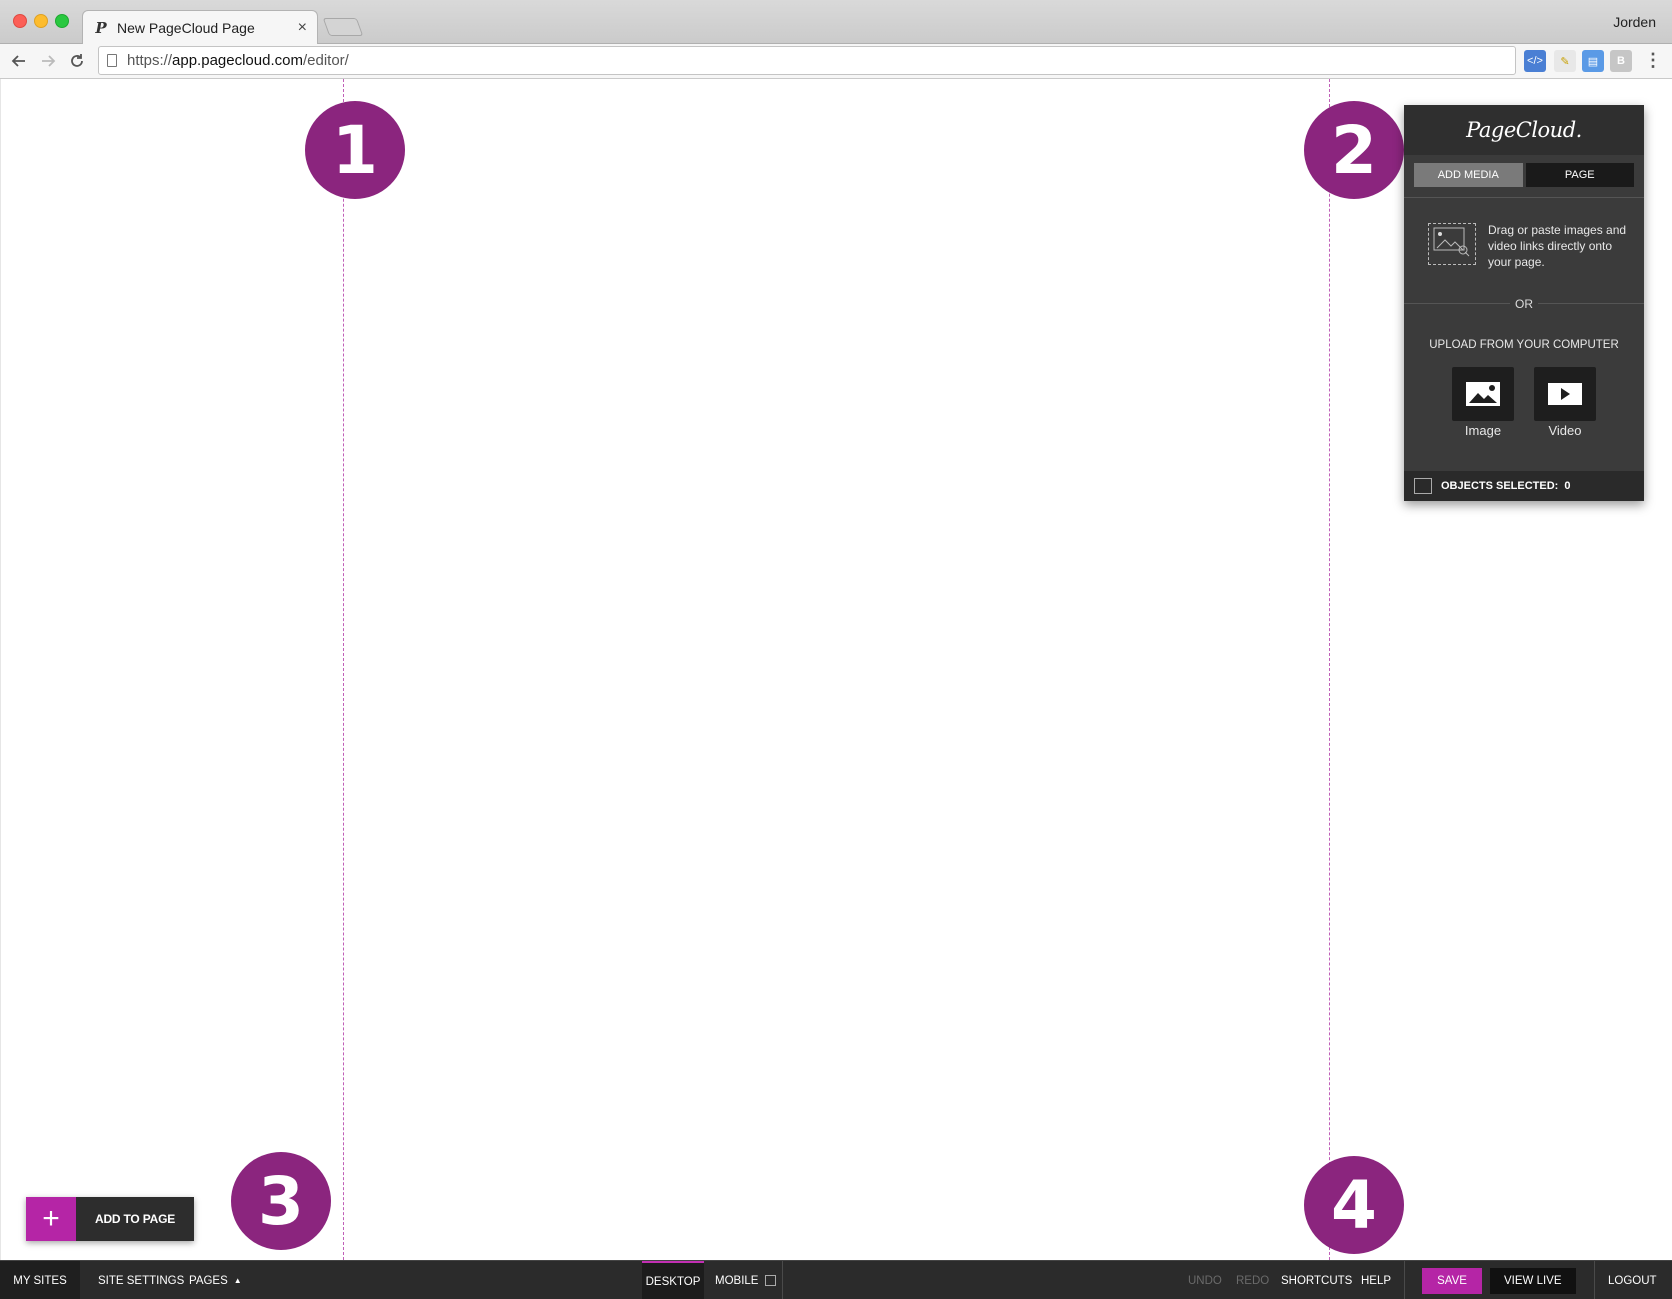 This screenshot has height=1299, width=1672. Describe the element at coordinates (343, 669) in the screenshot. I see `left-page-guide` at that location.